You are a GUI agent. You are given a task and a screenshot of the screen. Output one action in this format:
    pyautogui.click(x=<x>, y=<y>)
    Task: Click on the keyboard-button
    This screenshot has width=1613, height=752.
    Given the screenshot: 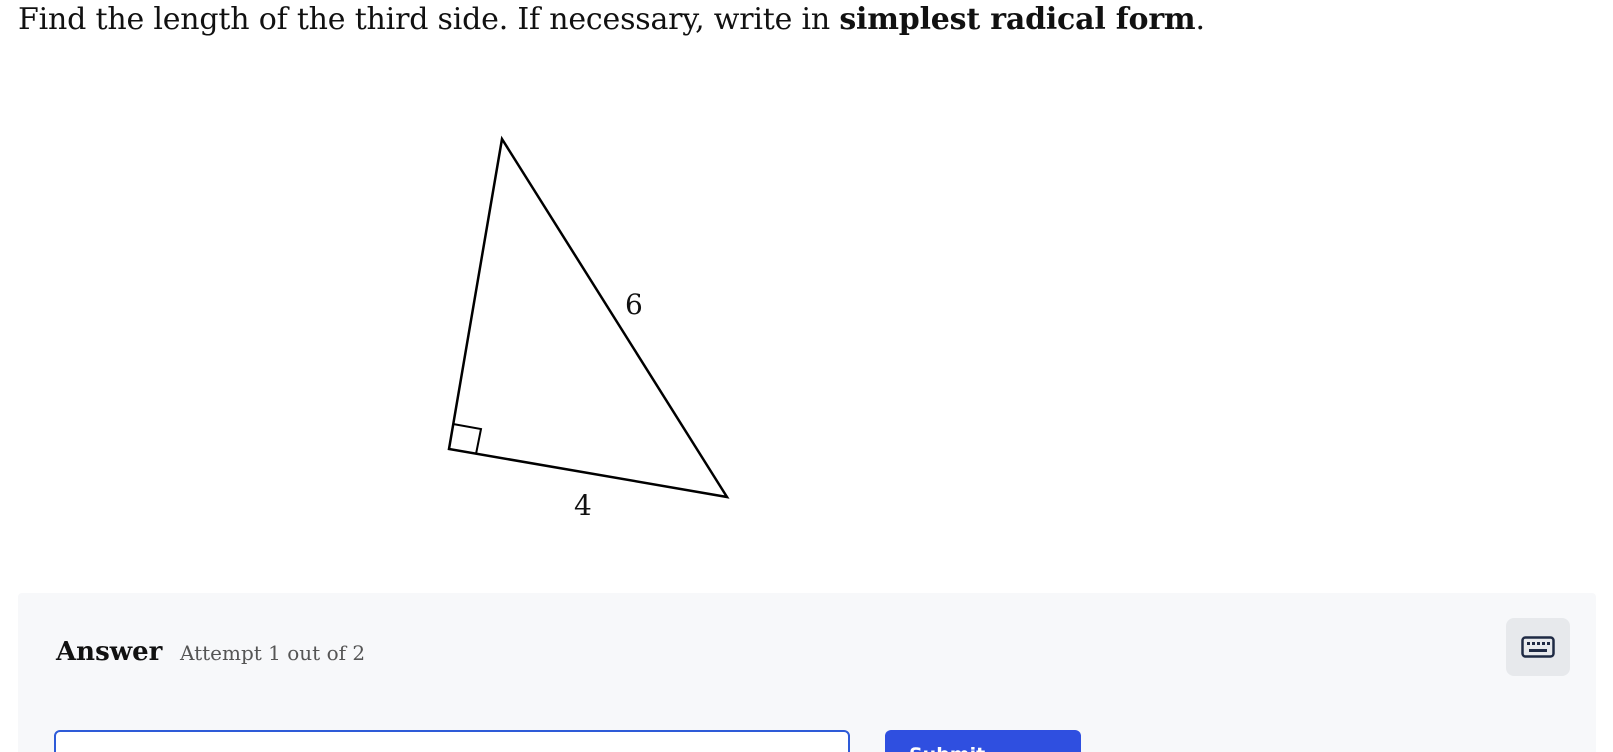 What is the action you would take?
    pyautogui.click(x=1538, y=647)
    